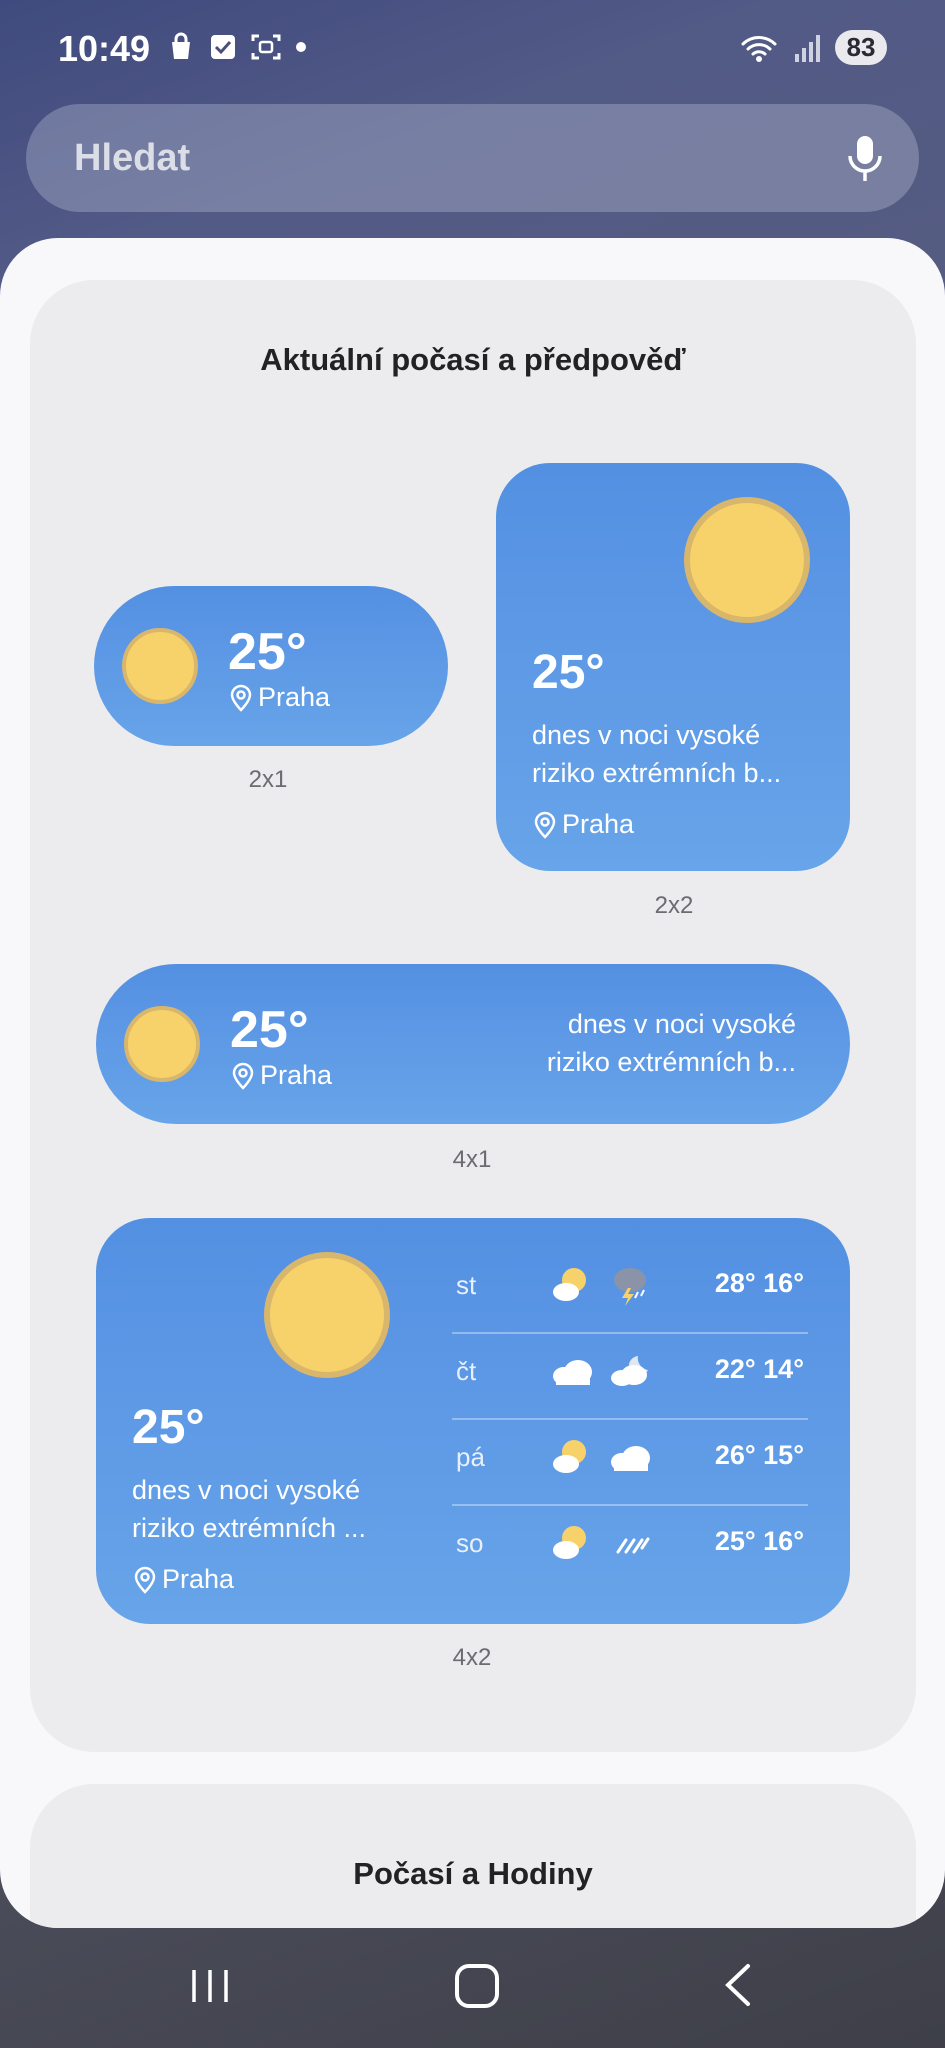 This screenshot has width=945, height=2048. I want to click on search-bar: Hledat, so click(472, 158).